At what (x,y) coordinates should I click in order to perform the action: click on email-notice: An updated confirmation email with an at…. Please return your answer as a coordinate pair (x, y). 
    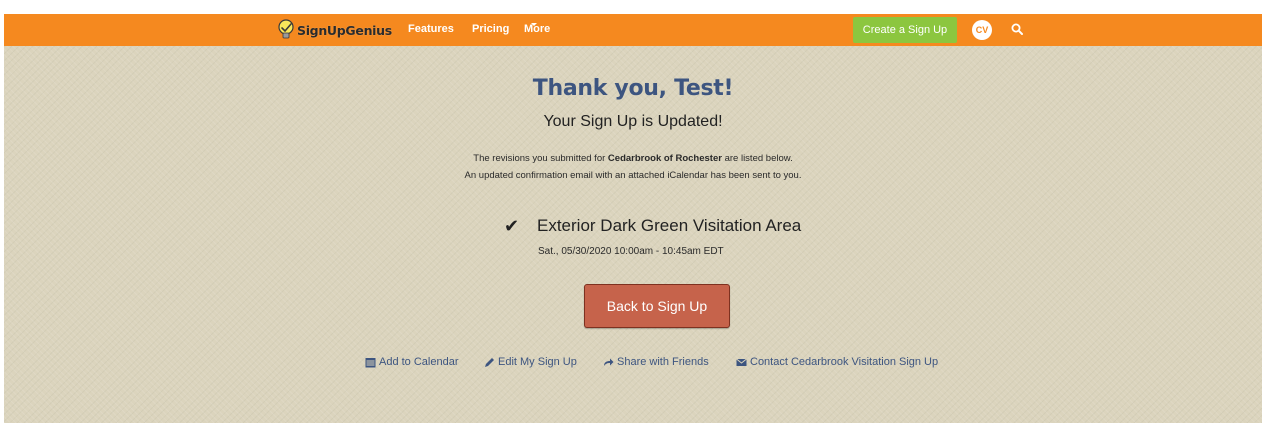
    Looking at the image, I should click on (633, 175).